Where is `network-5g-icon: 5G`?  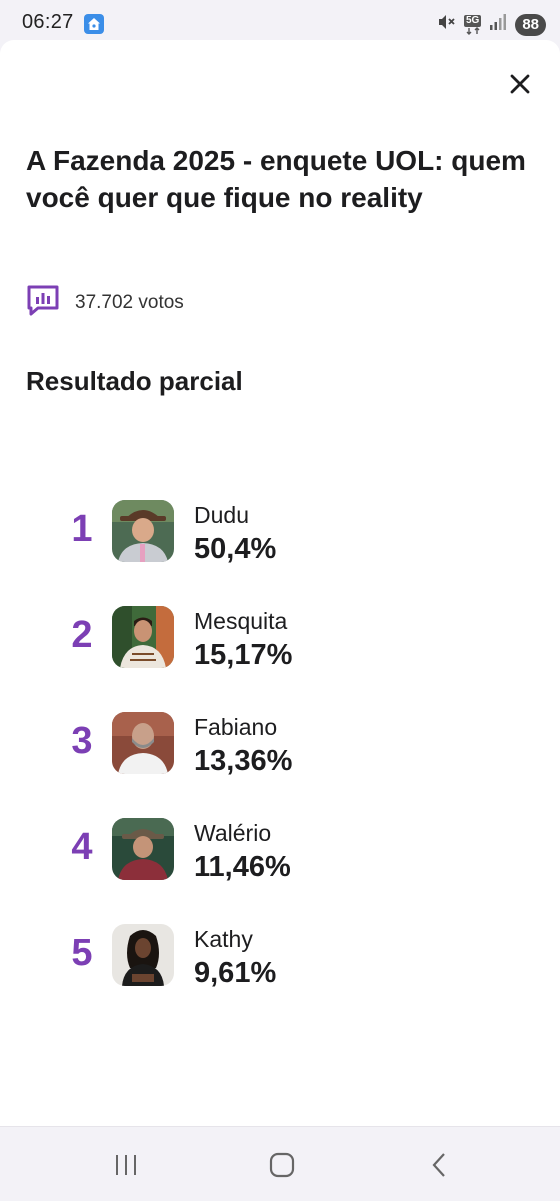
network-5g-icon: 5G is located at coordinates (472, 24).